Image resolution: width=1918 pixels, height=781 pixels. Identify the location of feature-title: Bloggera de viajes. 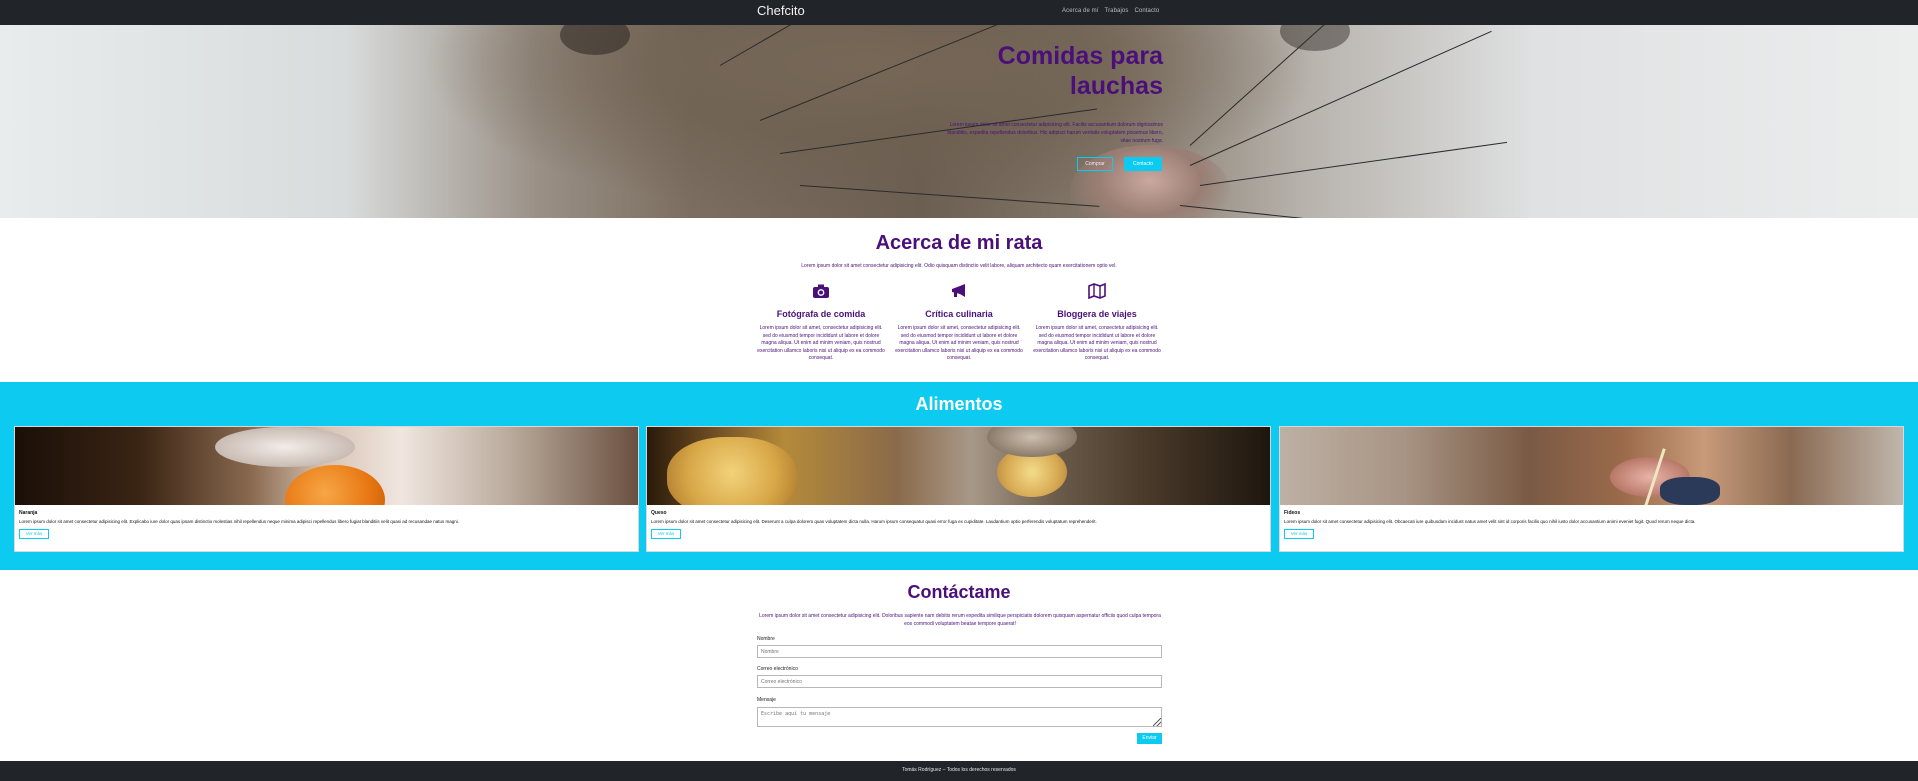
(1097, 314).